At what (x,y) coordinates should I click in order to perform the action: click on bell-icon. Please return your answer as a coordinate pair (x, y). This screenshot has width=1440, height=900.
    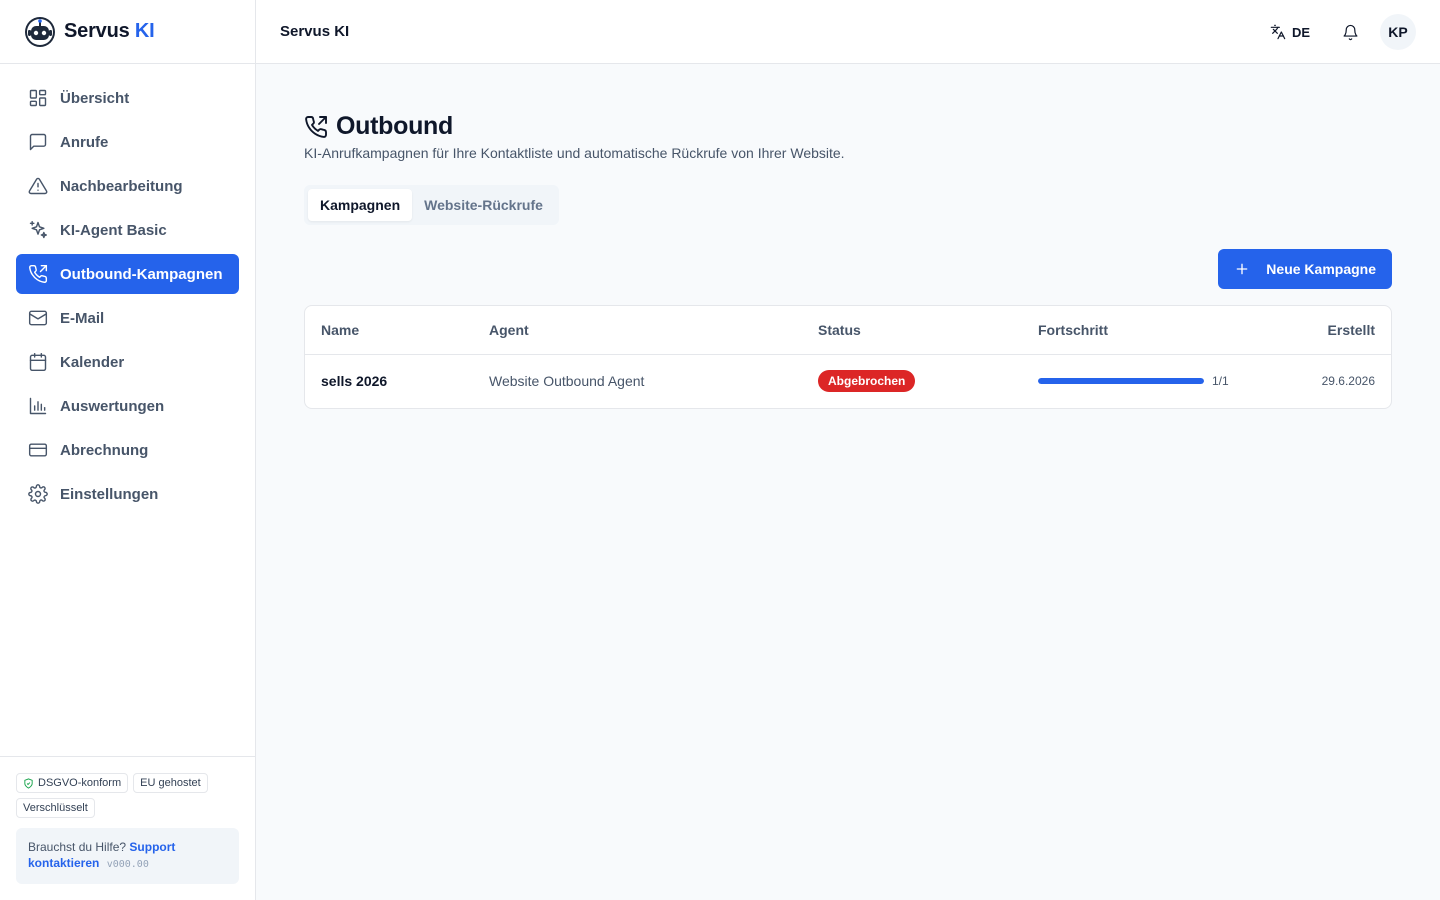
    Looking at the image, I should click on (1350, 32).